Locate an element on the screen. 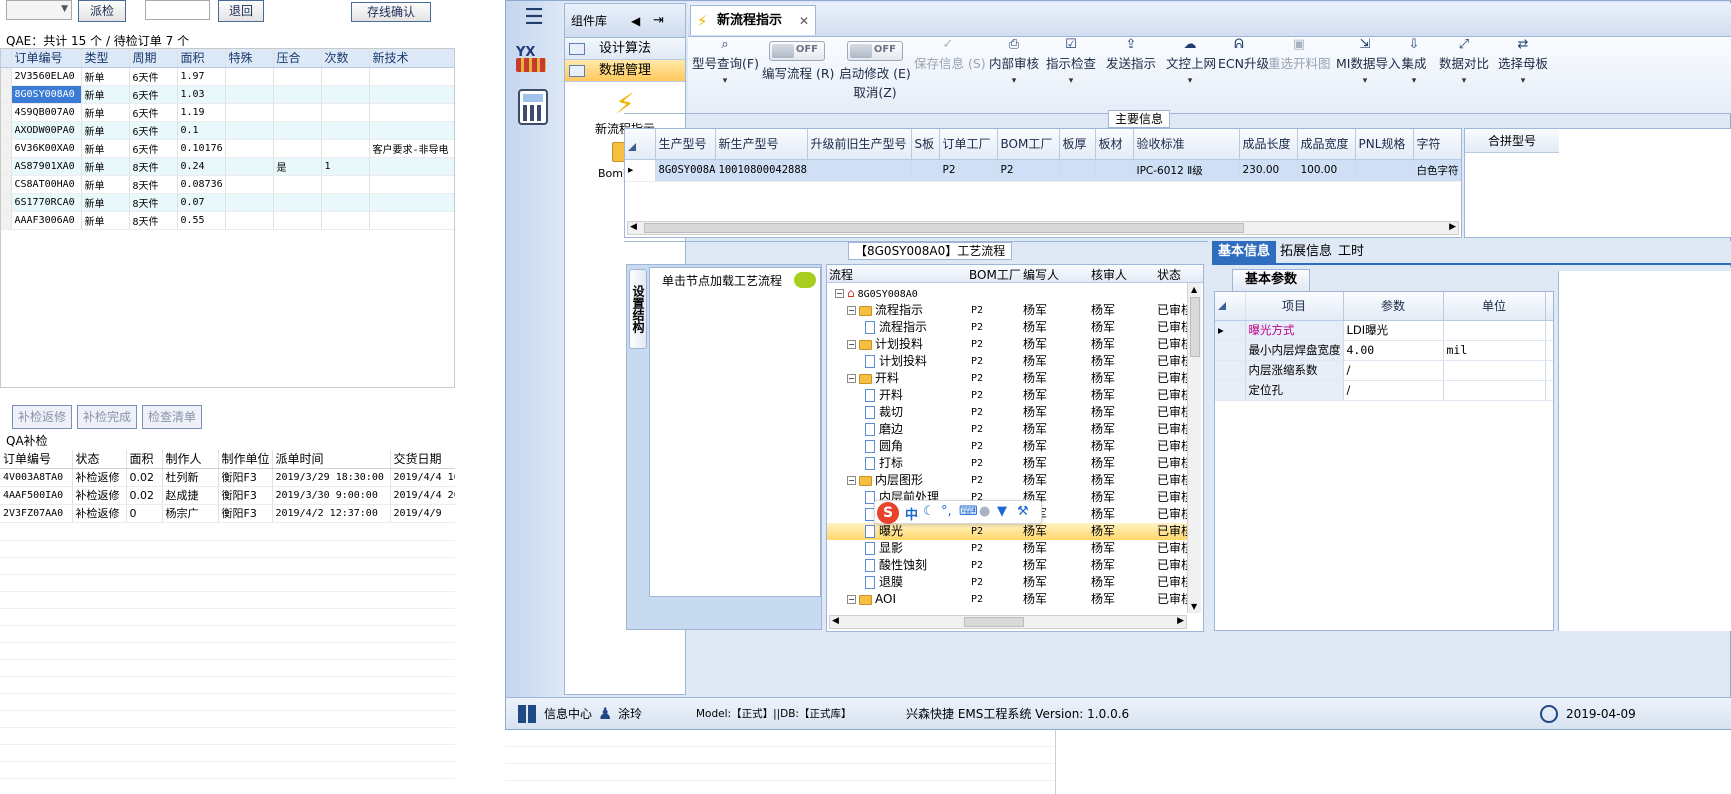  column-header: 板材 is located at coordinates (1114, 144).